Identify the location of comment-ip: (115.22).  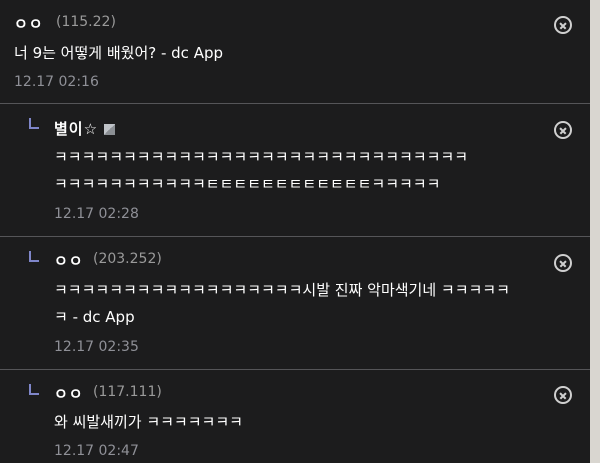
(86, 22).